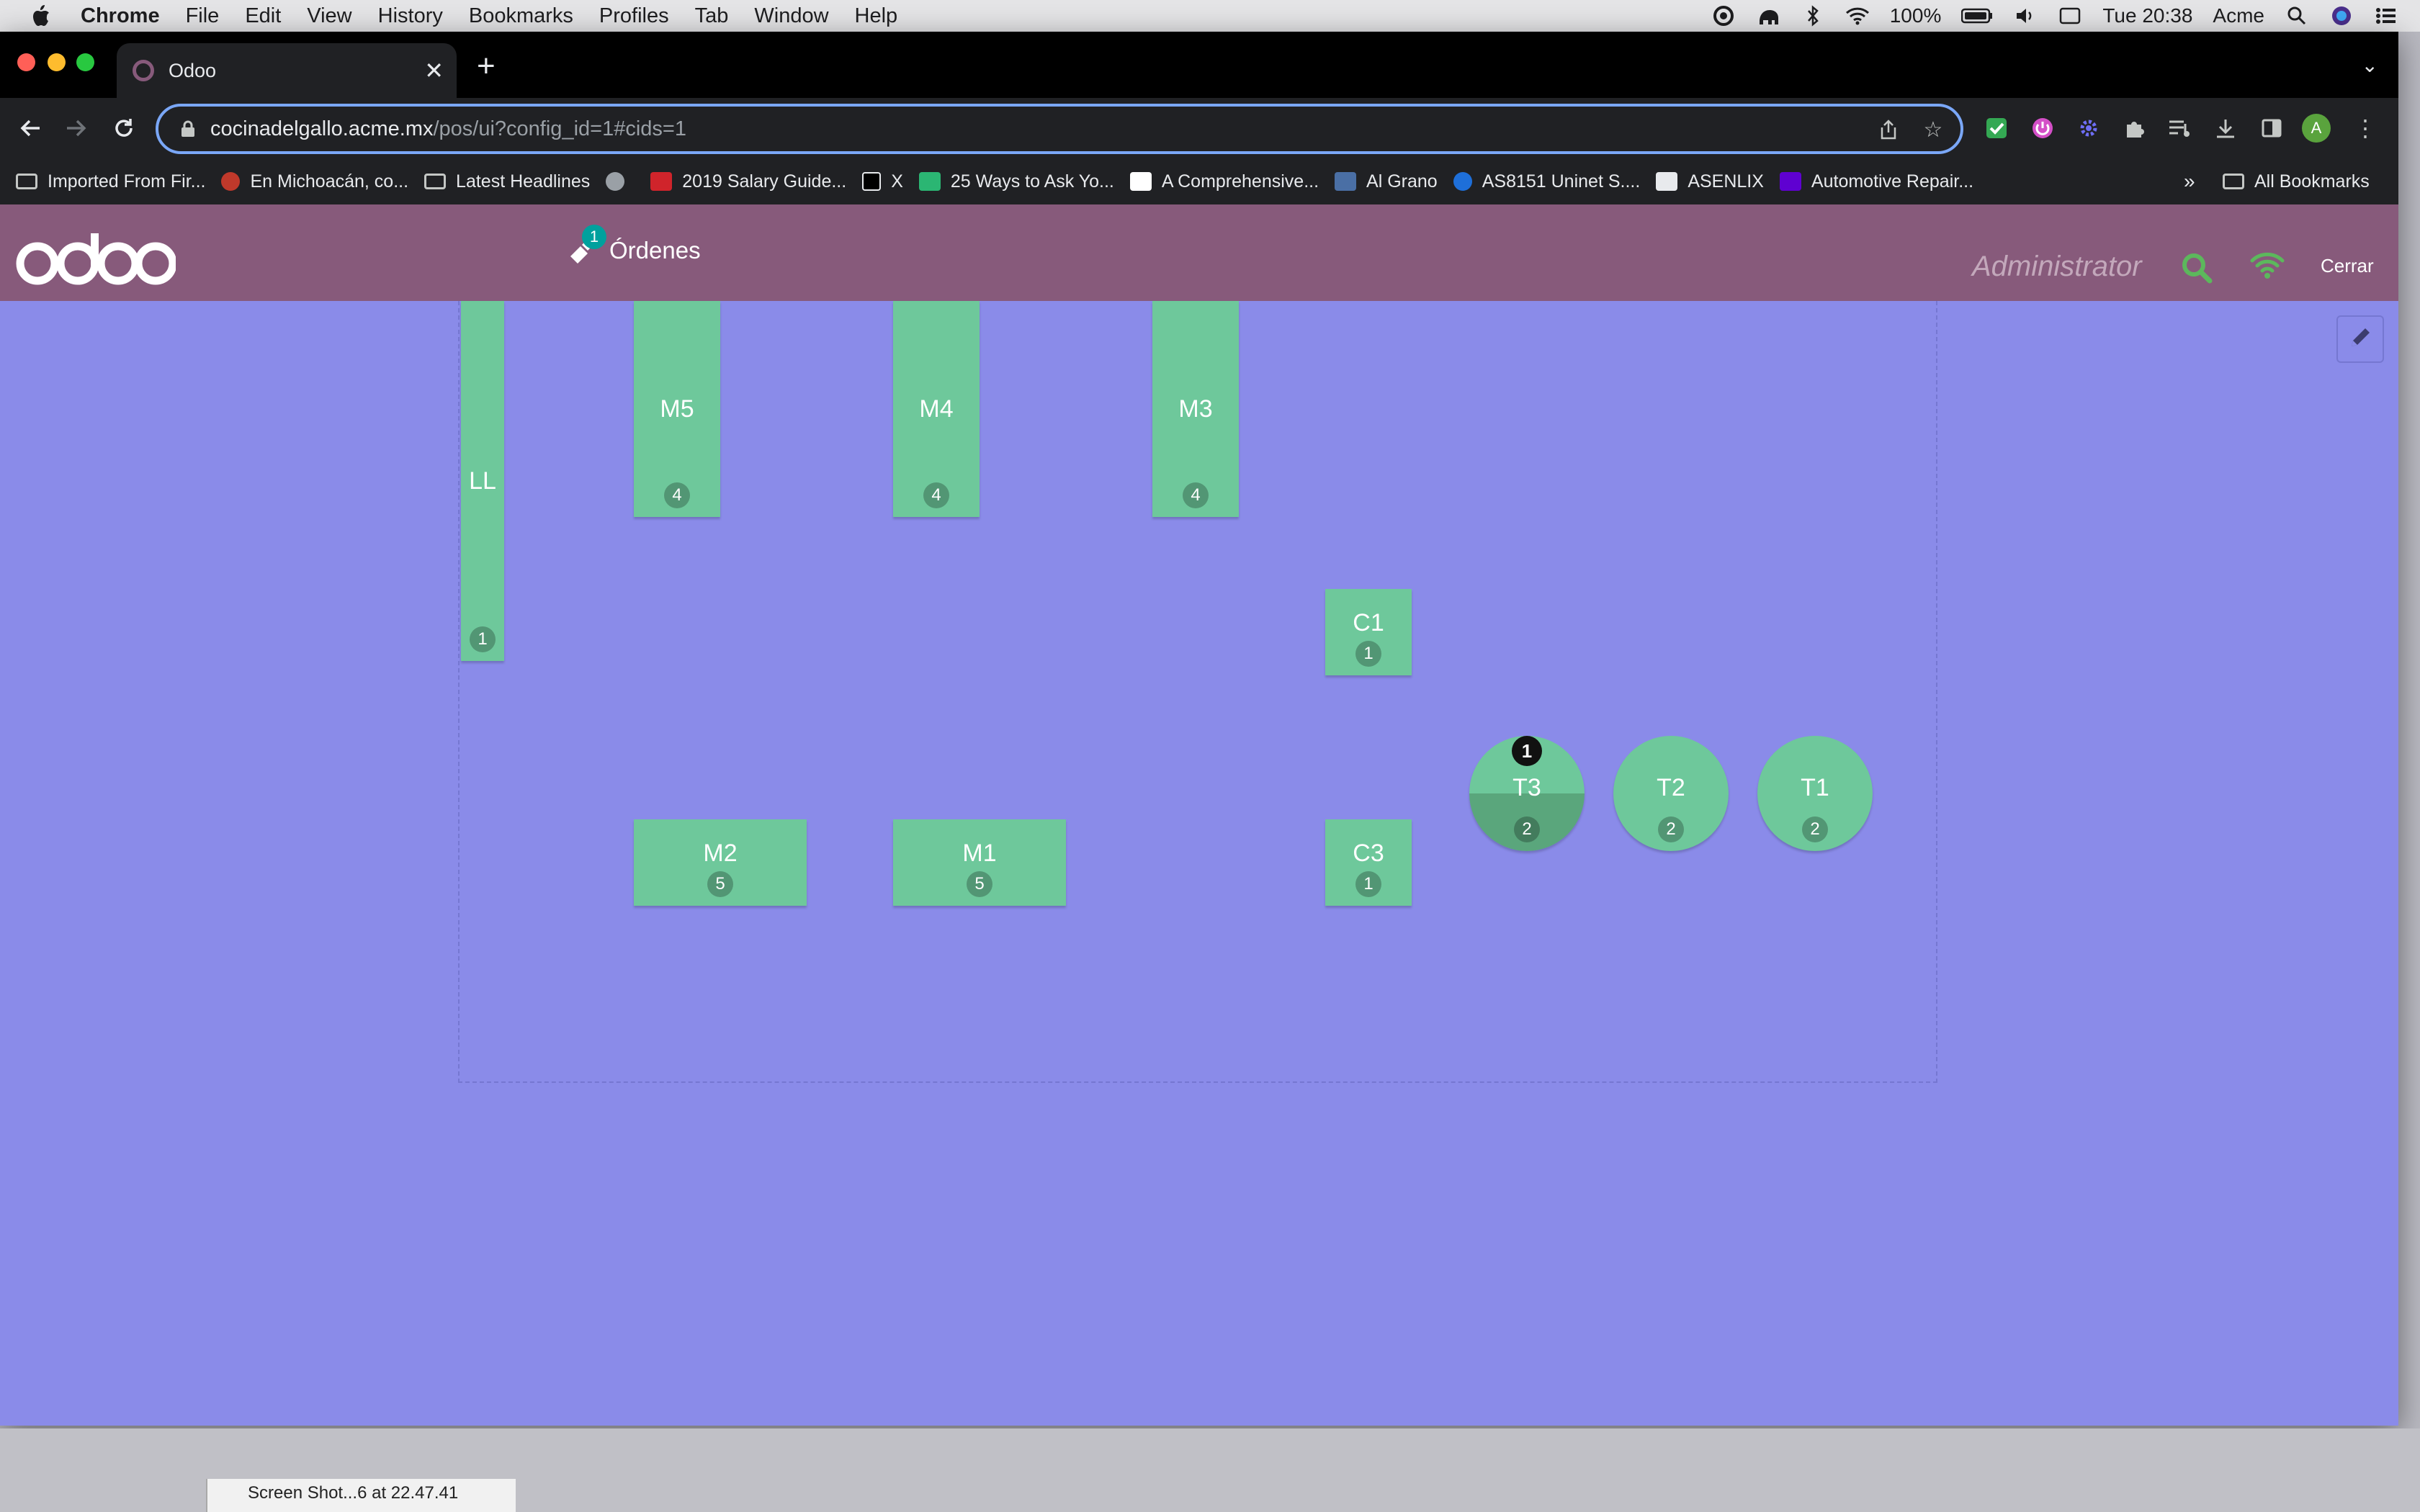 This screenshot has width=2420, height=1512. Describe the element at coordinates (2197, 268) in the screenshot. I see `search-icon` at that location.